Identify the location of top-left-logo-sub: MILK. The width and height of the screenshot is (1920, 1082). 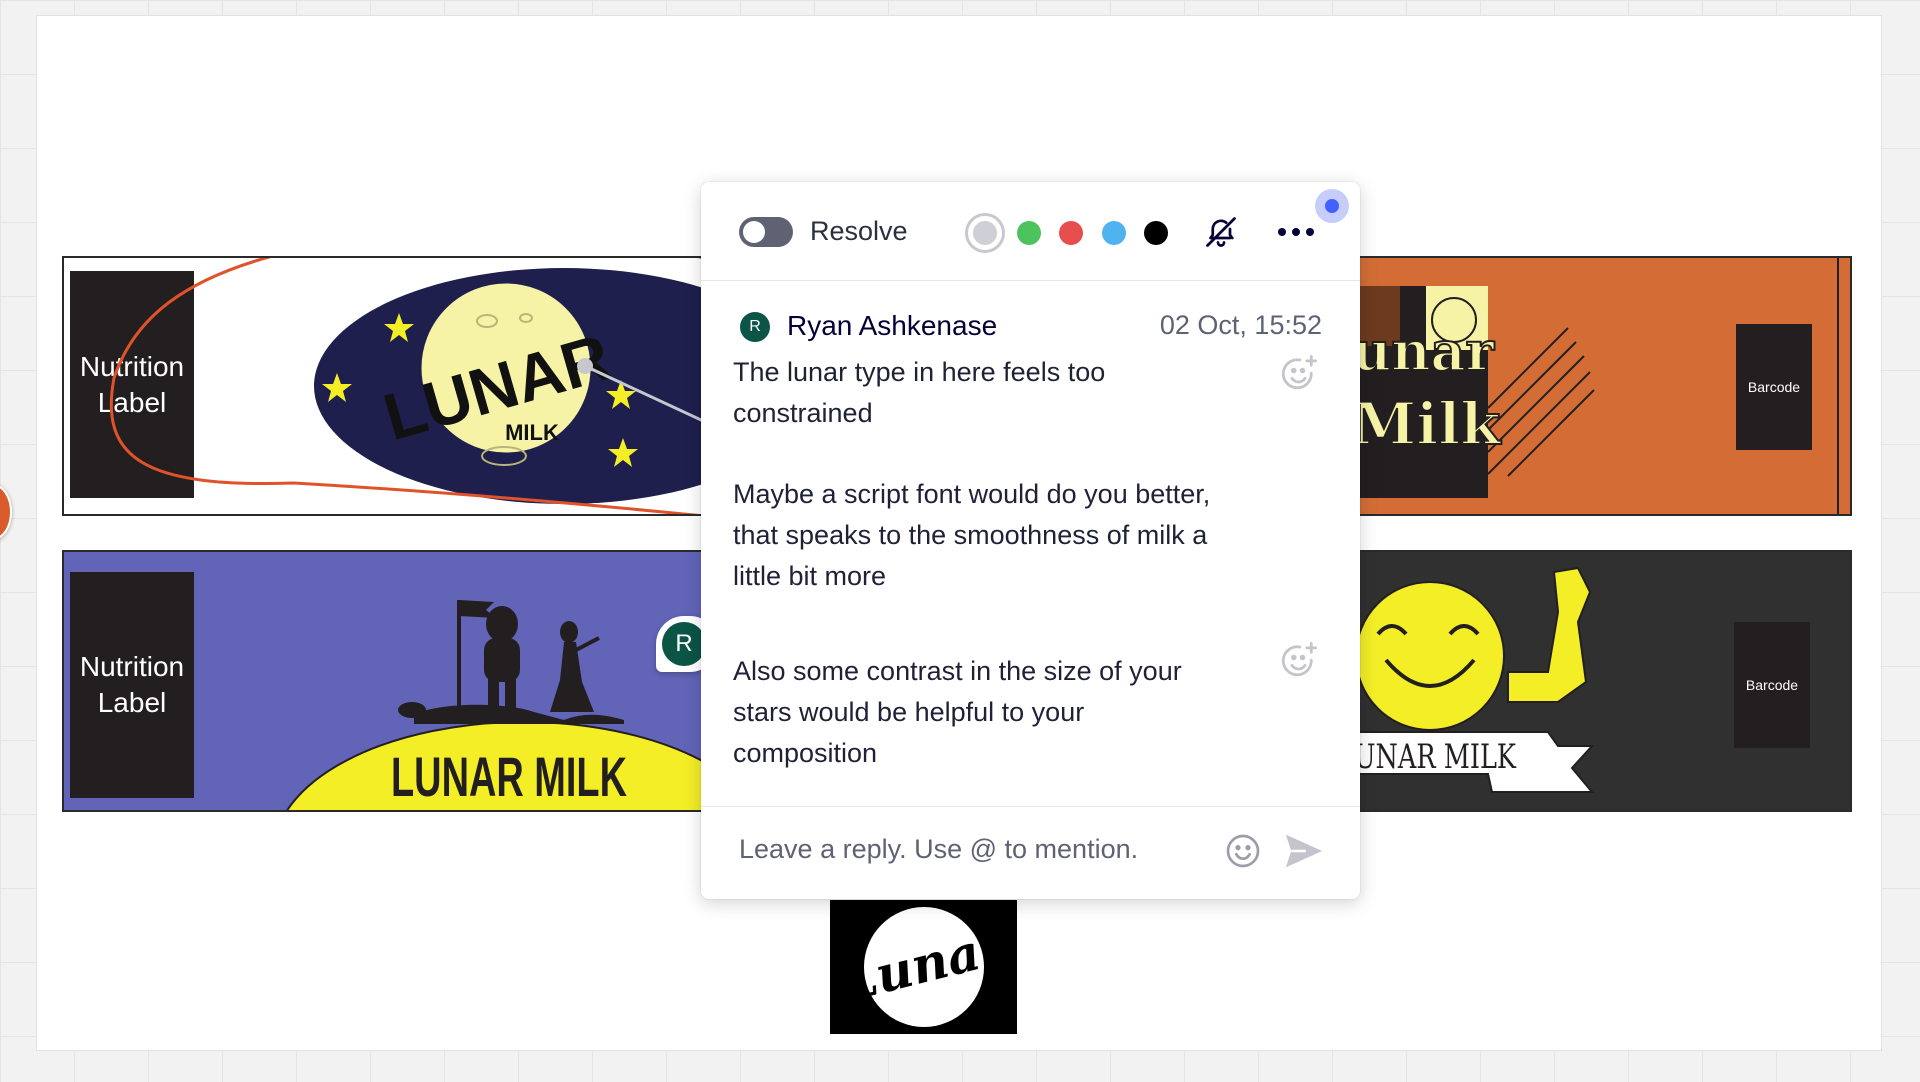
(532, 432).